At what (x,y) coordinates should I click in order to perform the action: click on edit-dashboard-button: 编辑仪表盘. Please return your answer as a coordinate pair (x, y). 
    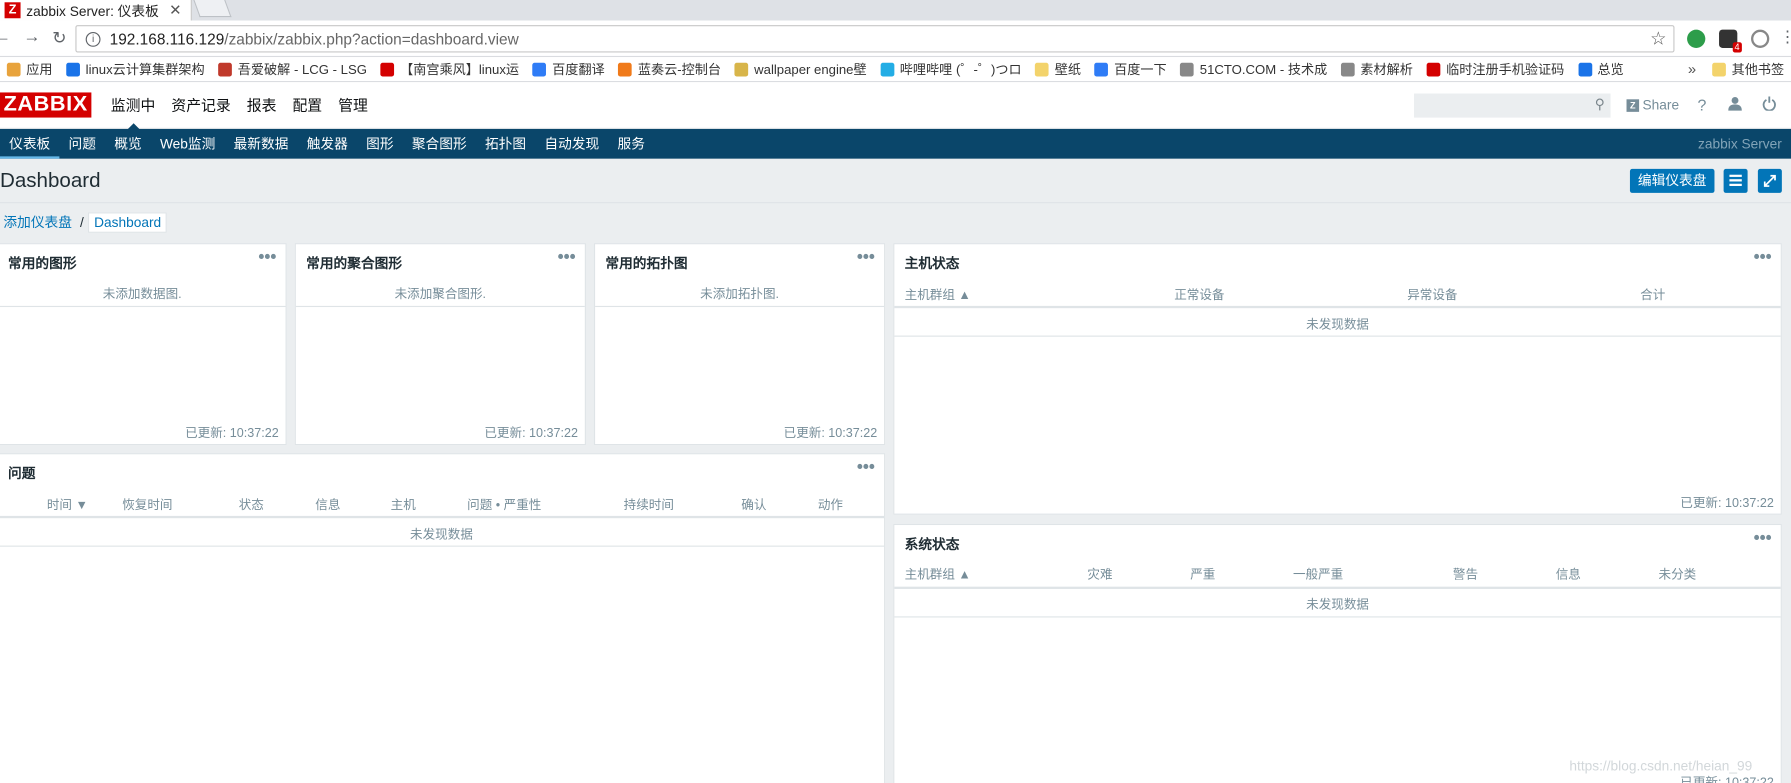
    Looking at the image, I should click on (1672, 180).